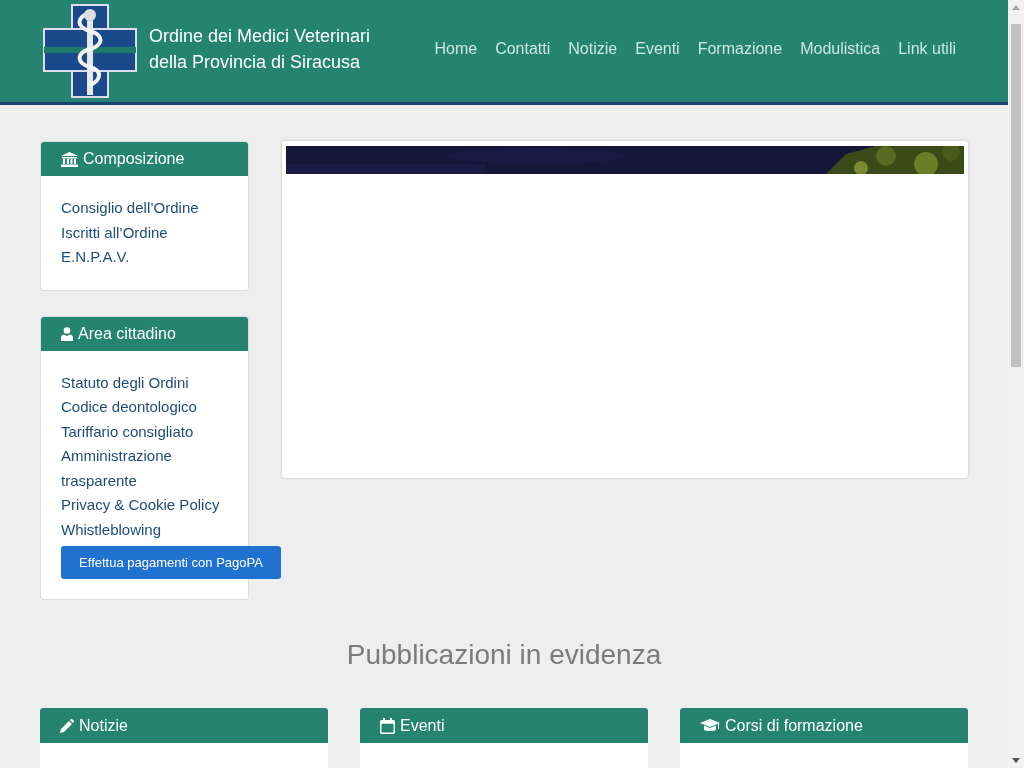 This screenshot has width=1024, height=768. What do you see at coordinates (127, 333) in the screenshot?
I see `panel-title: Area cittadino` at bounding box center [127, 333].